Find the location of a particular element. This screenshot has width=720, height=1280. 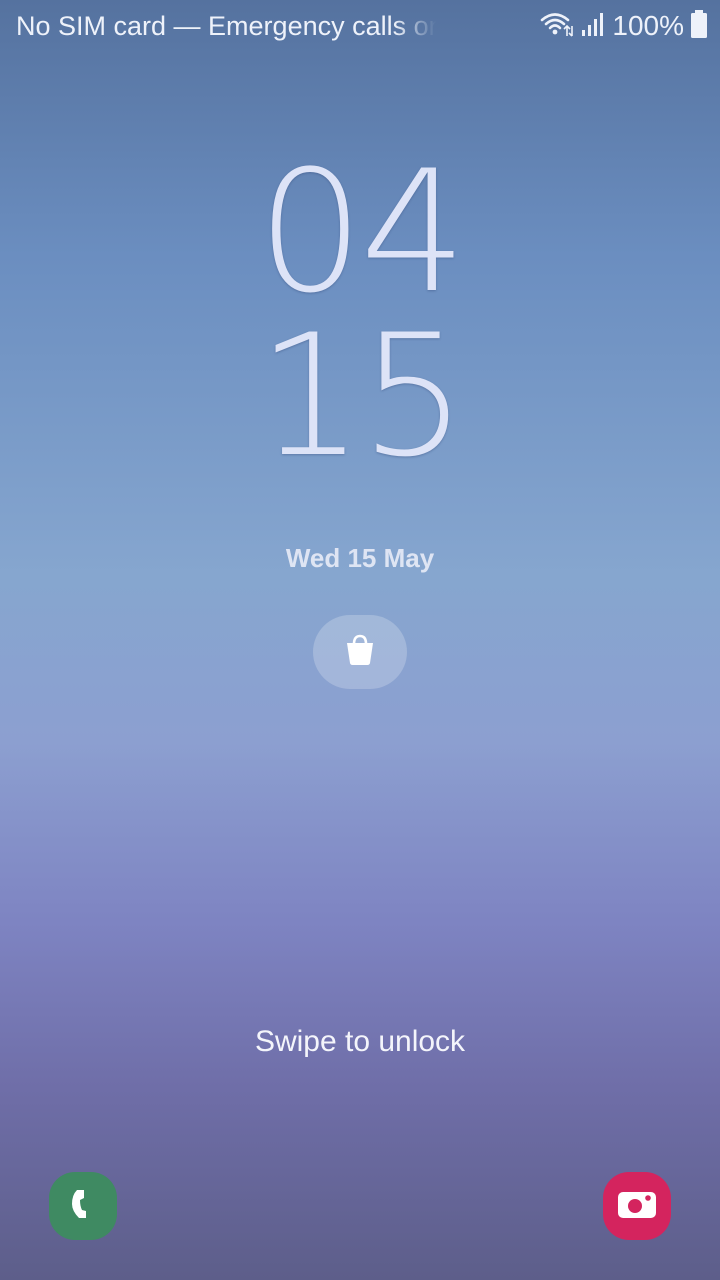

battery-icon is located at coordinates (699, 26).